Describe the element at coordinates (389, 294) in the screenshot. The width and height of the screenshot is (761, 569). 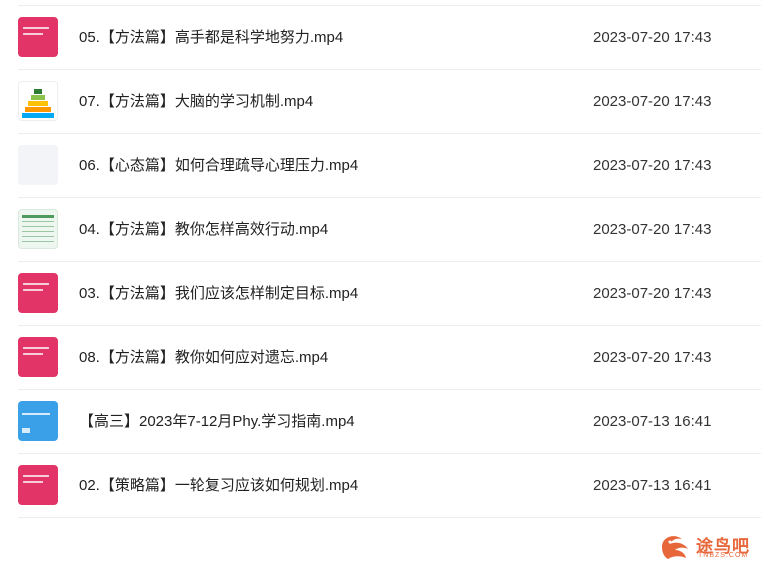
I see `file-row: 03.【方法篇】我们应该怎样制定目标.mp4 2023-07-20 17:43` at that location.